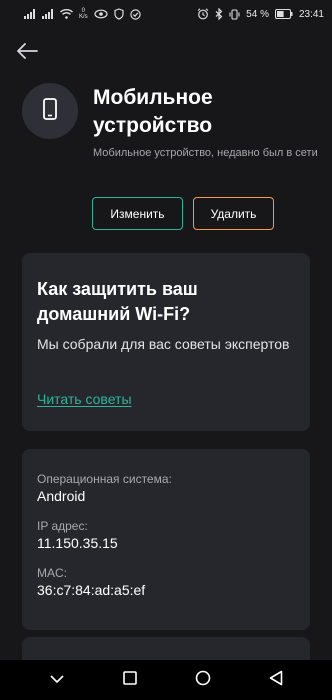 The height and width of the screenshot is (700, 332). I want to click on edit-button: Изменить, so click(137, 213).